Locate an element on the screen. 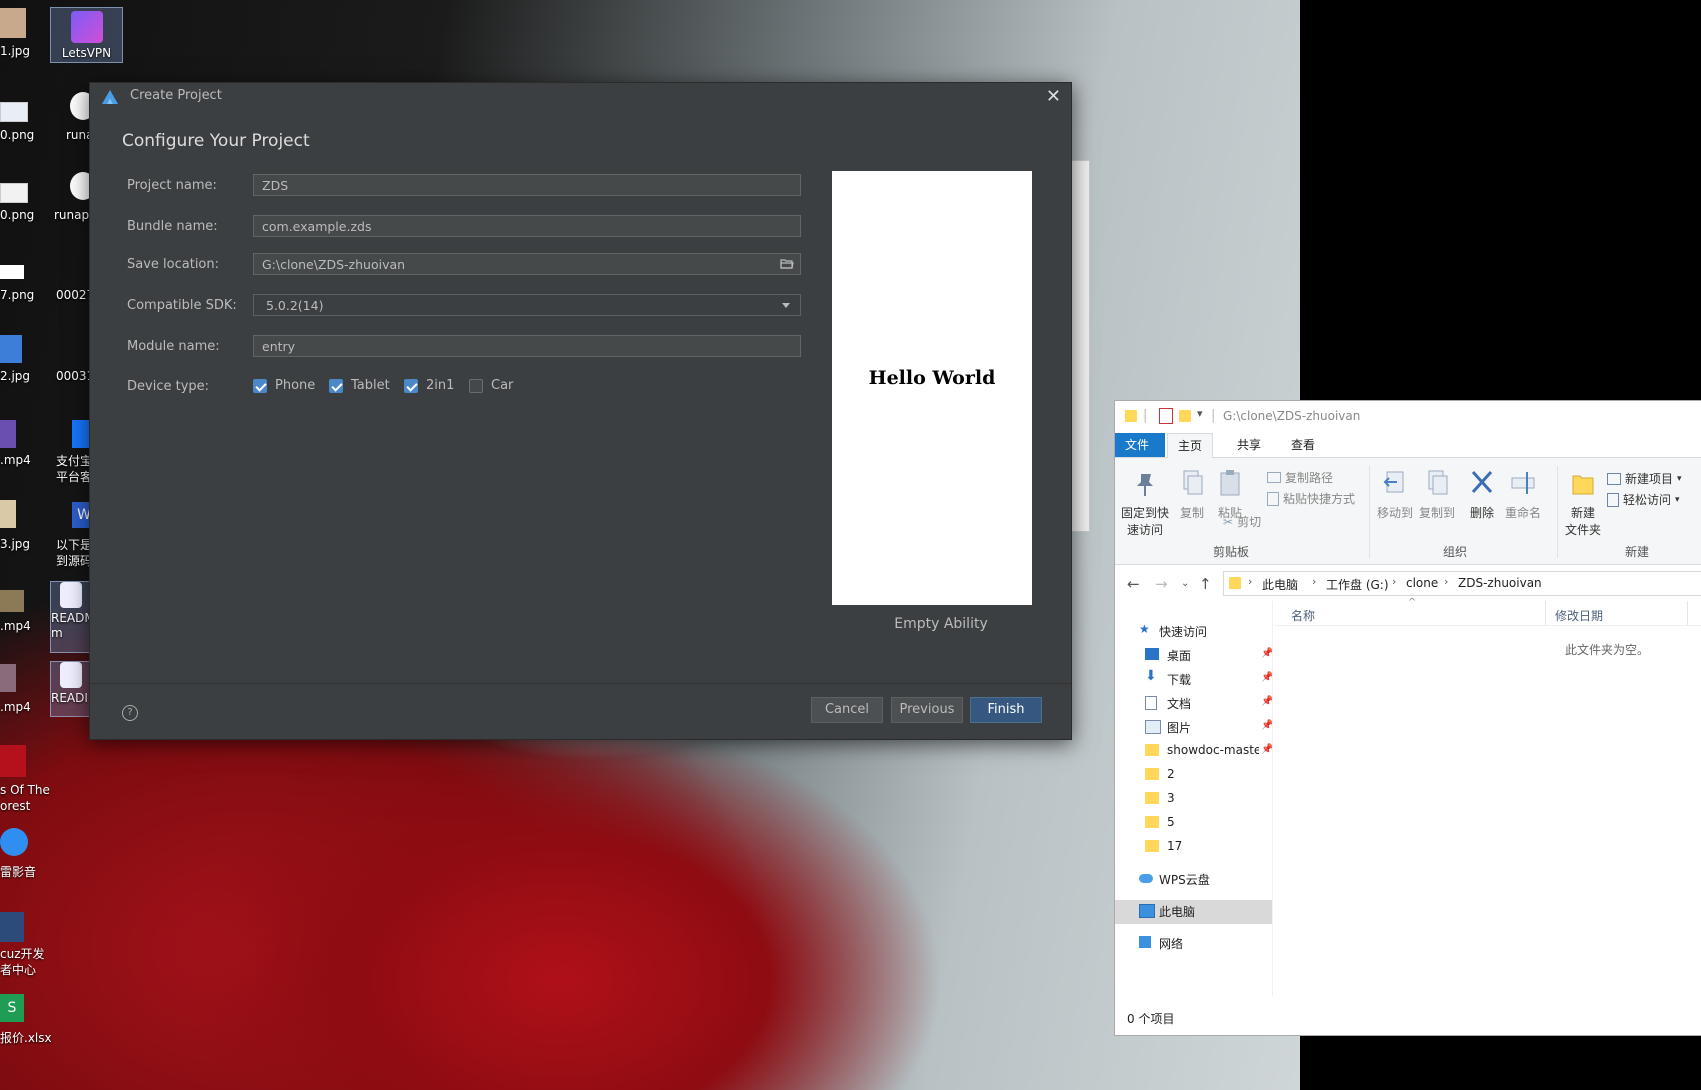  nav-network: 网络 is located at coordinates (1193, 943).